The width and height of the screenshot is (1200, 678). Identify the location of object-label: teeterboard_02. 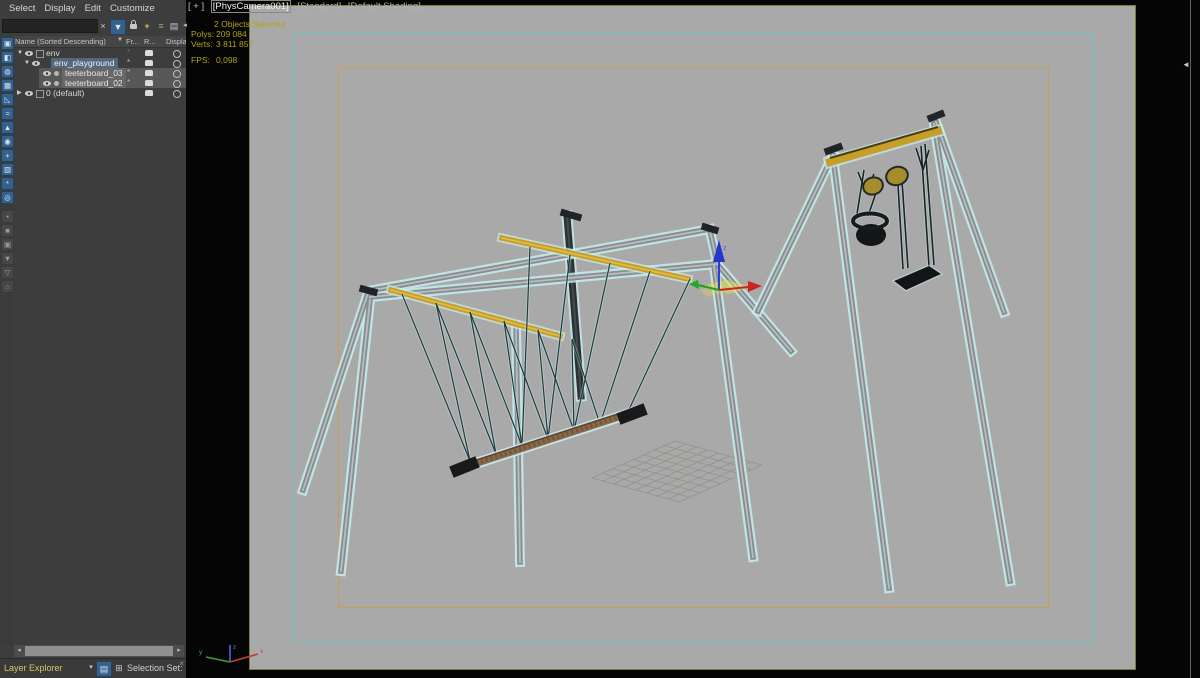
(94, 83).